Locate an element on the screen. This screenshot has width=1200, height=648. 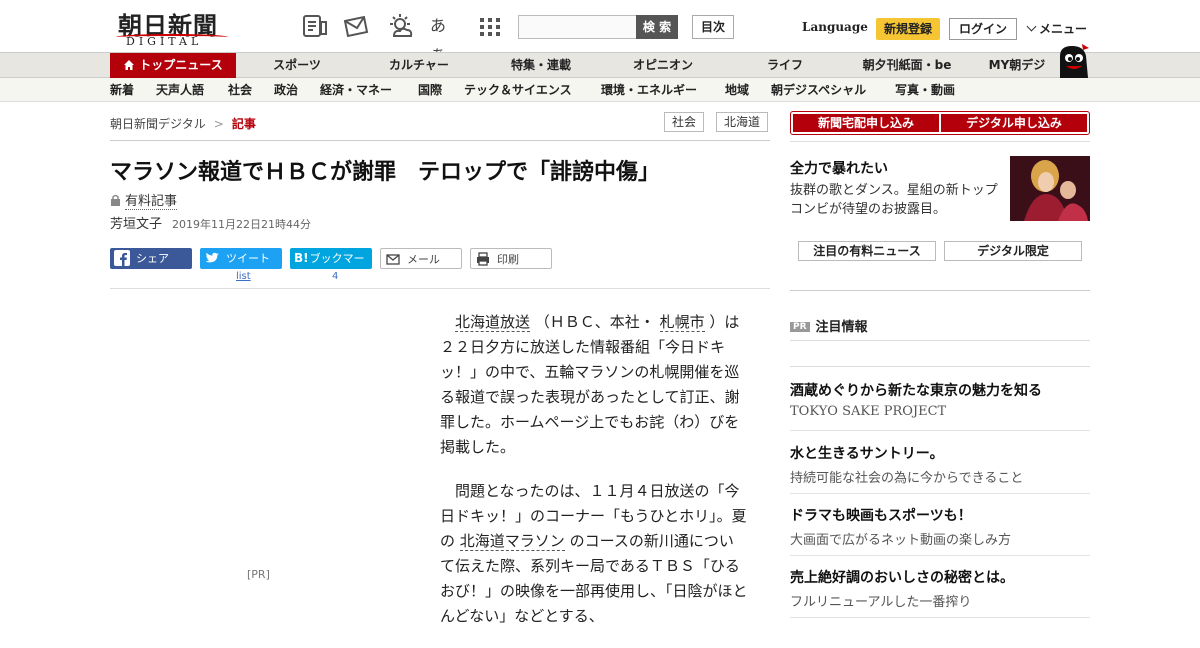
nav-culture: カルチャー is located at coordinates (419, 65).